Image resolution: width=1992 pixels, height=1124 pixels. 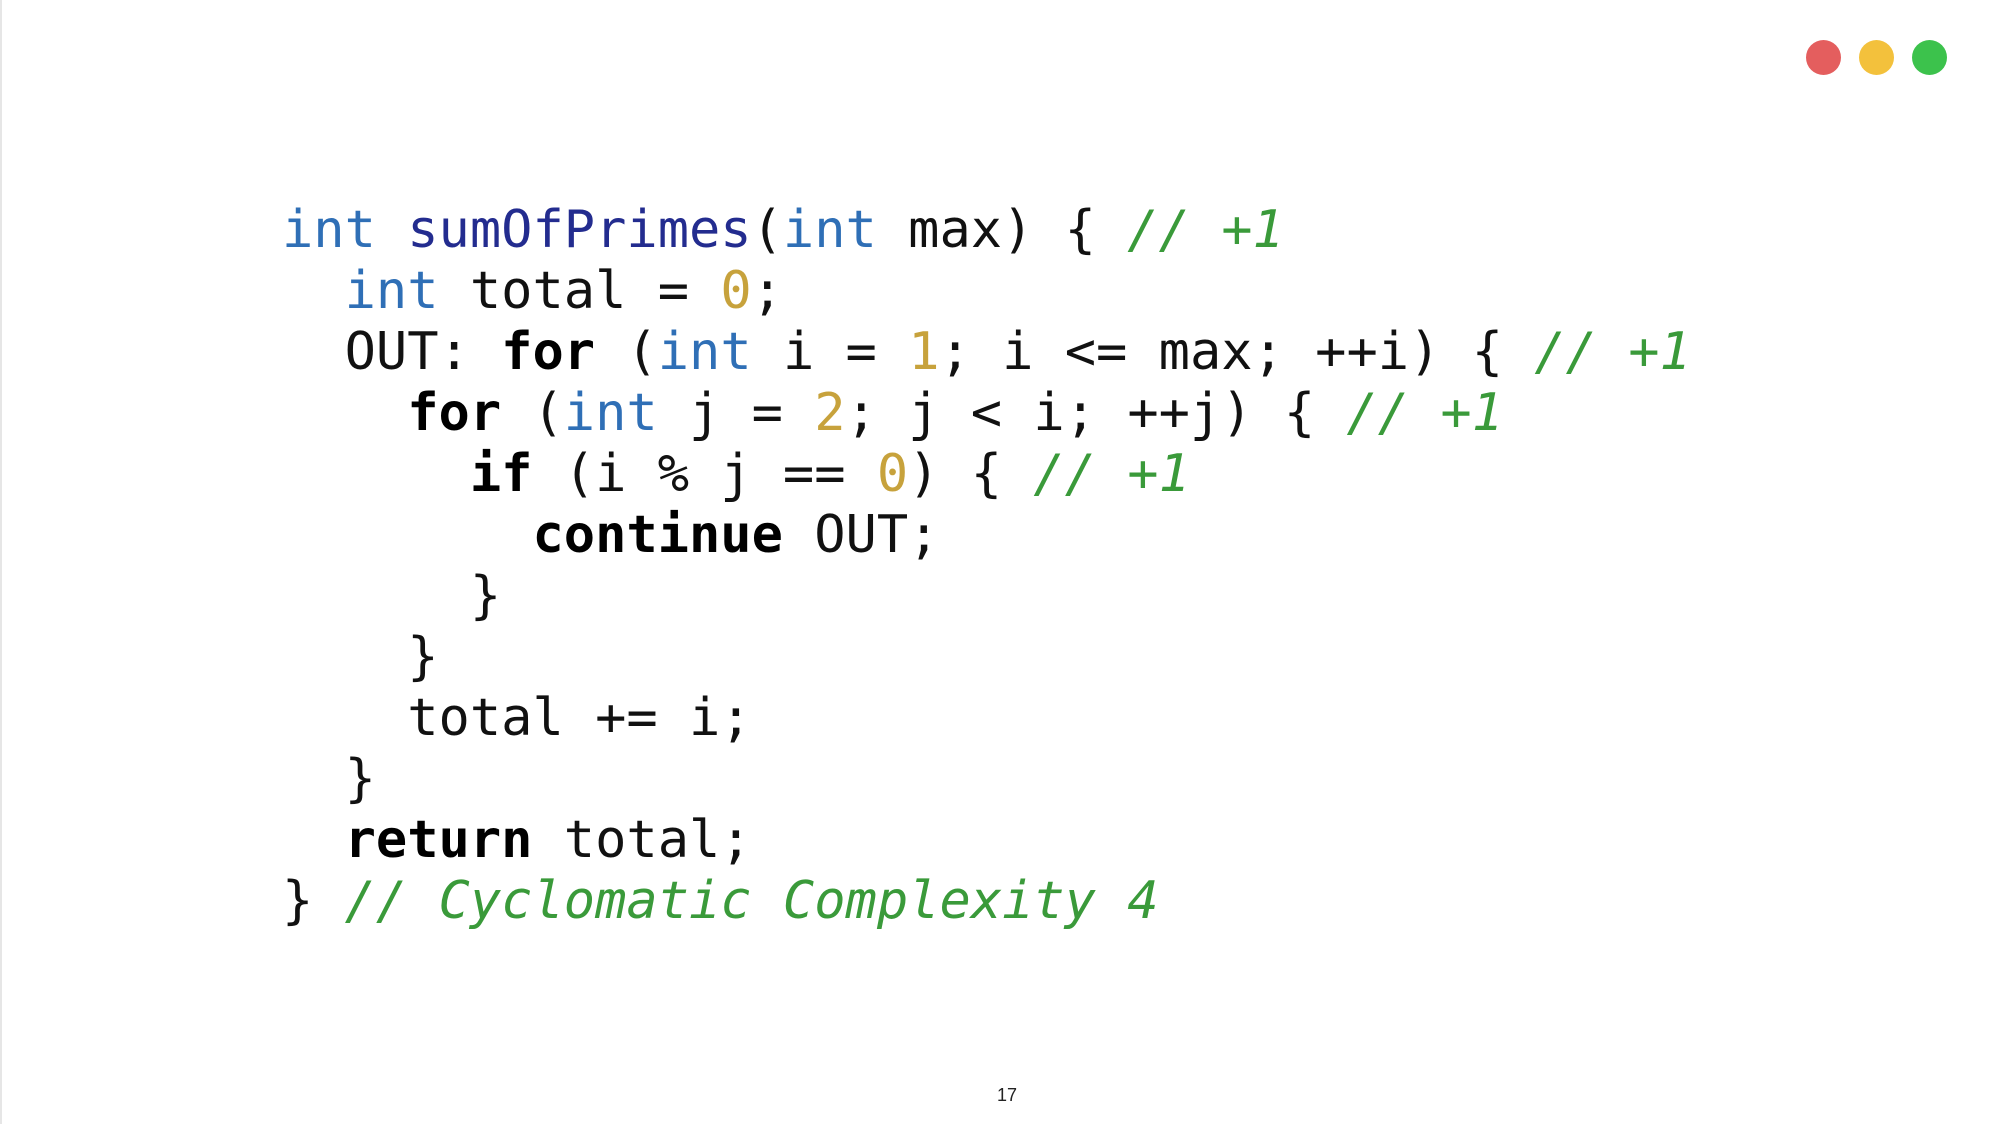 What do you see at coordinates (423, 352) in the screenshot?
I see `loop-label: OUT:` at bounding box center [423, 352].